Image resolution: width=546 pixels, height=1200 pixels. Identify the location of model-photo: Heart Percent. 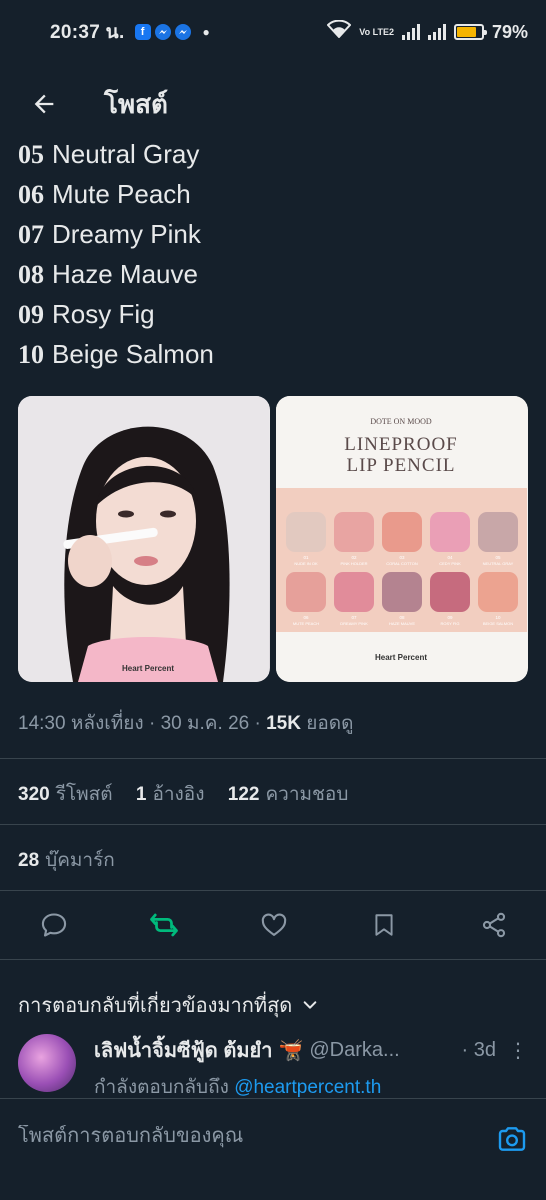
(144, 539).